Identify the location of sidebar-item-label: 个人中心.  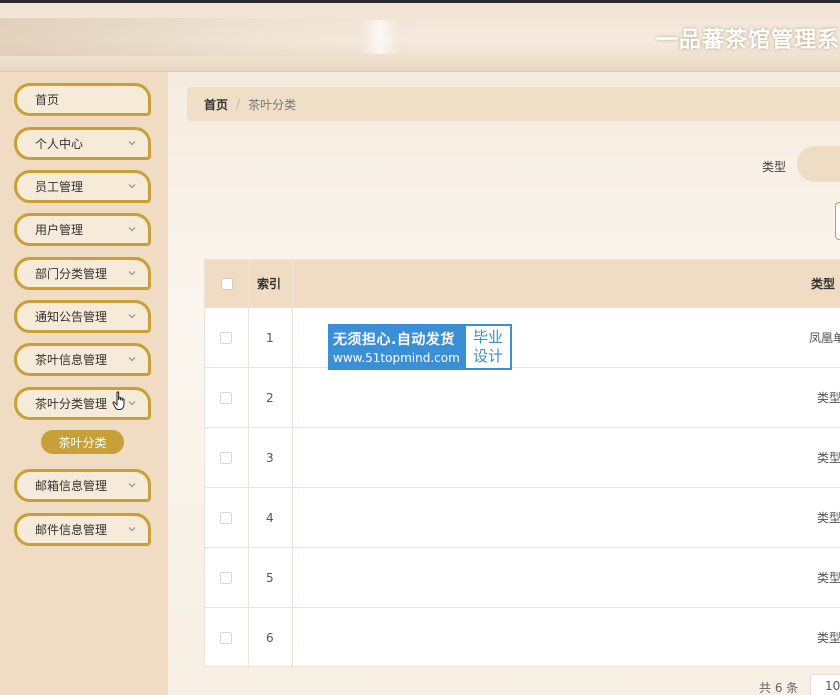
(59, 144).